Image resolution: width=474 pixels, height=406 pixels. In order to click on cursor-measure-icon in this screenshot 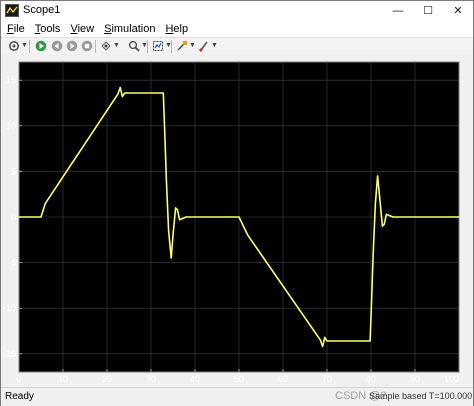, I will do `click(182, 46)`.